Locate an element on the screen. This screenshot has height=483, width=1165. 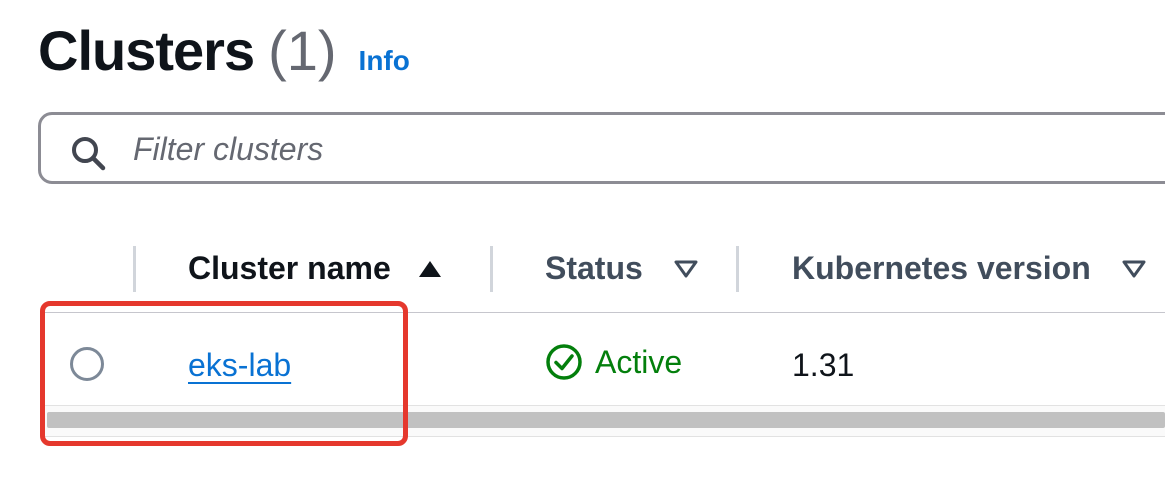
cluster-name-link: eks-lab is located at coordinates (239, 365).